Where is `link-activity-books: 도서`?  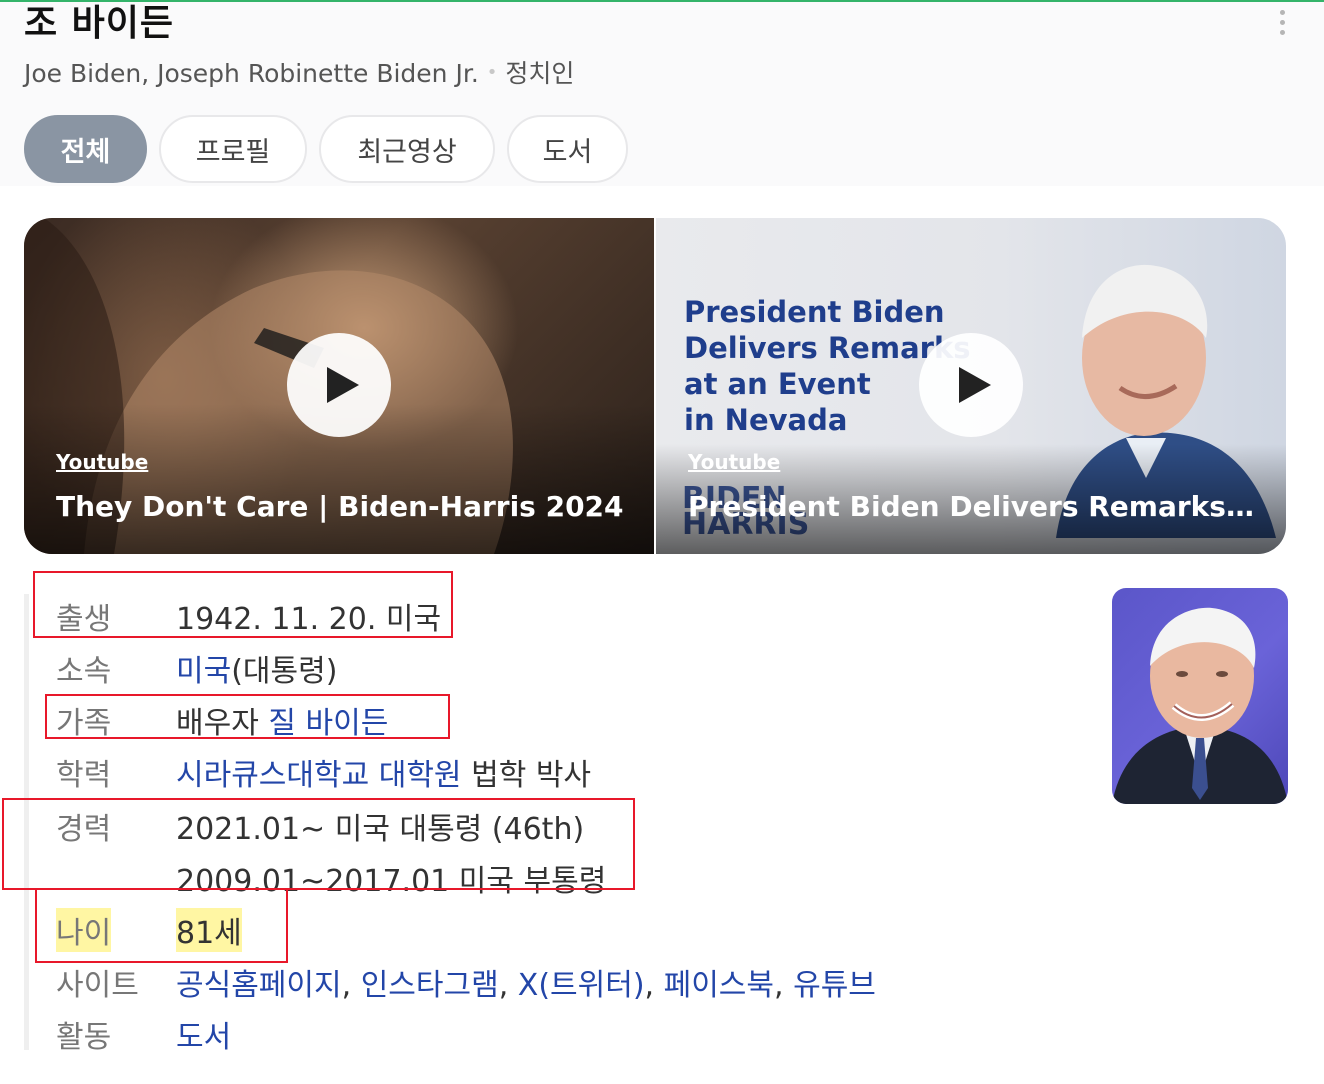 link-activity-books: 도서 is located at coordinates (203, 1037).